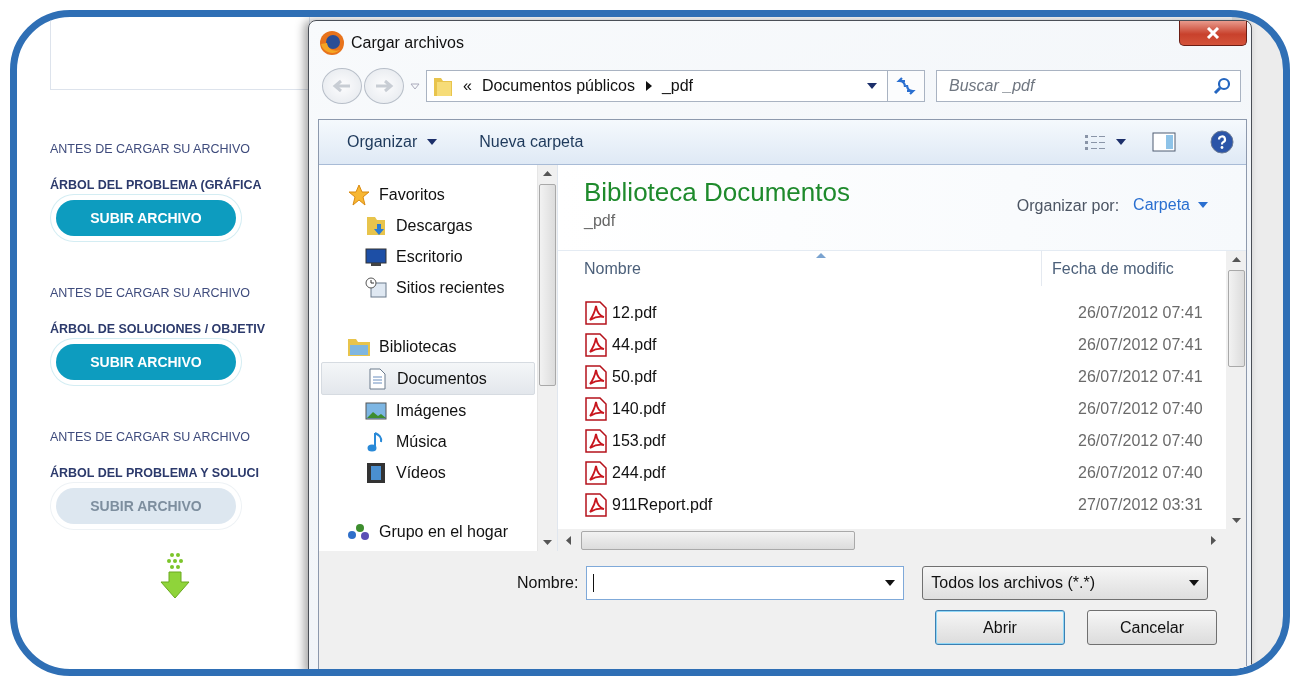 The width and height of the screenshot is (1297, 680). Describe the element at coordinates (332, 43) in the screenshot. I see `browser-icon` at that location.